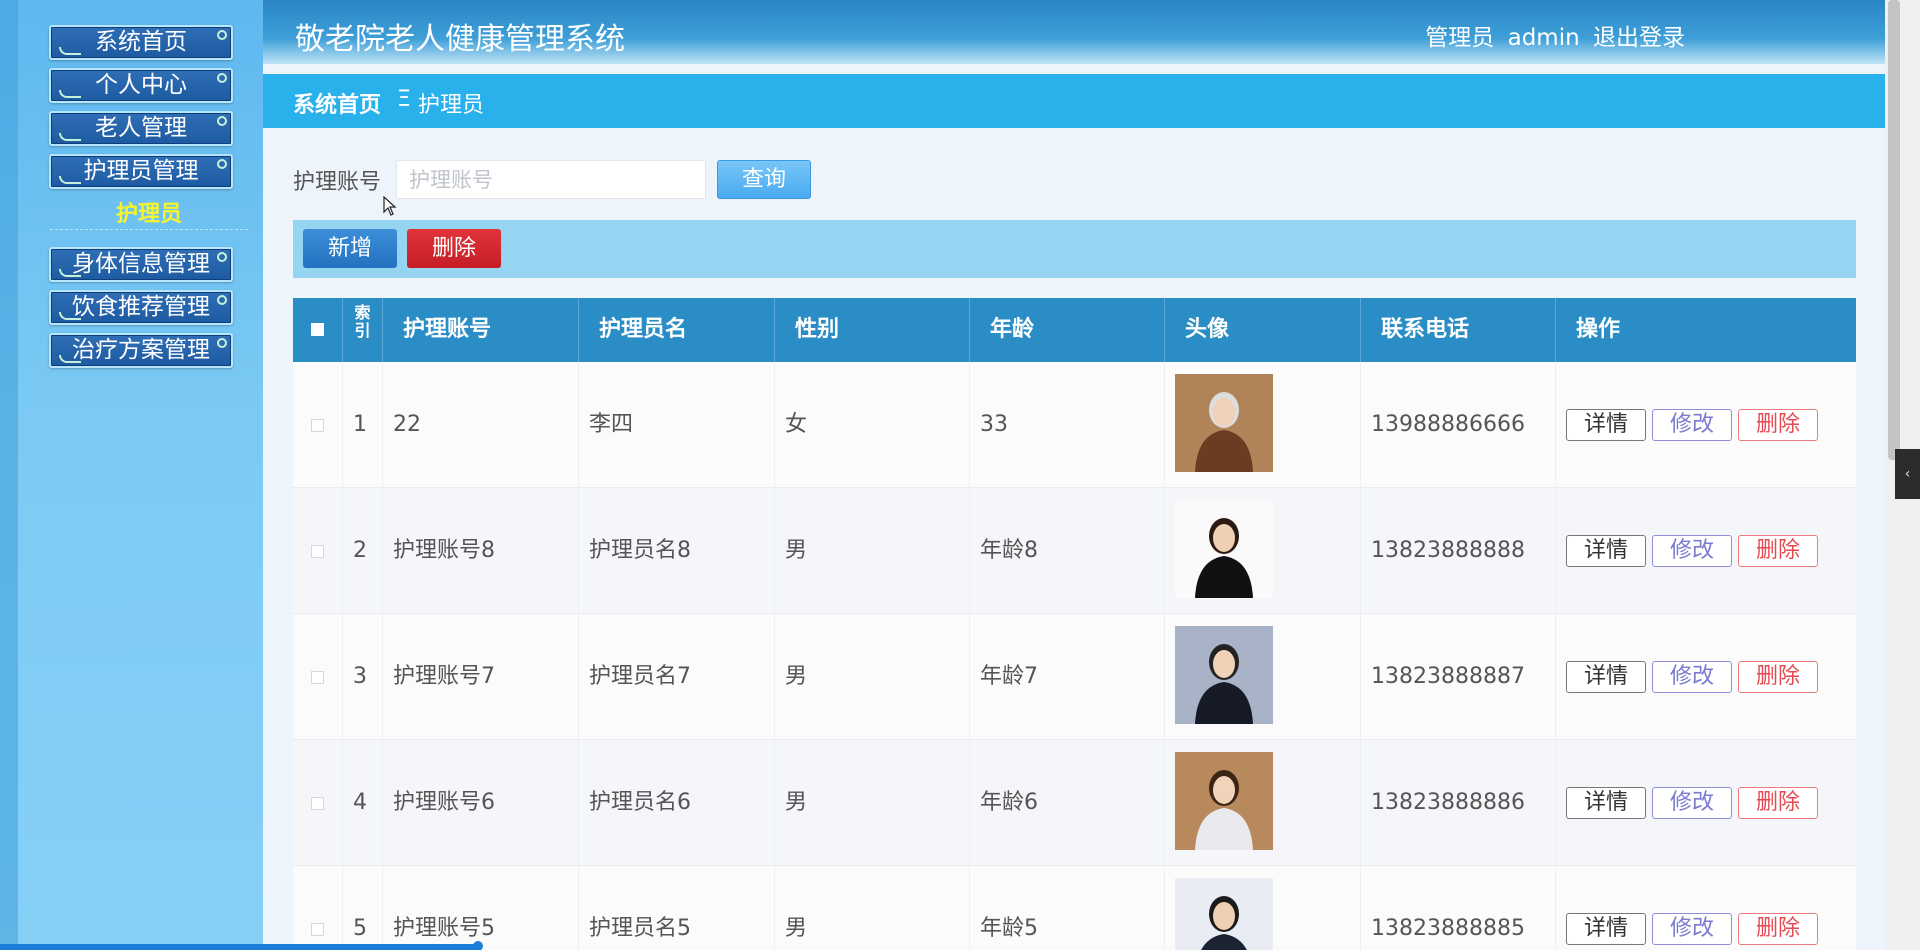  What do you see at coordinates (1543, 38) in the screenshot?
I see `user-name: admin` at bounding box center [1543, 38].